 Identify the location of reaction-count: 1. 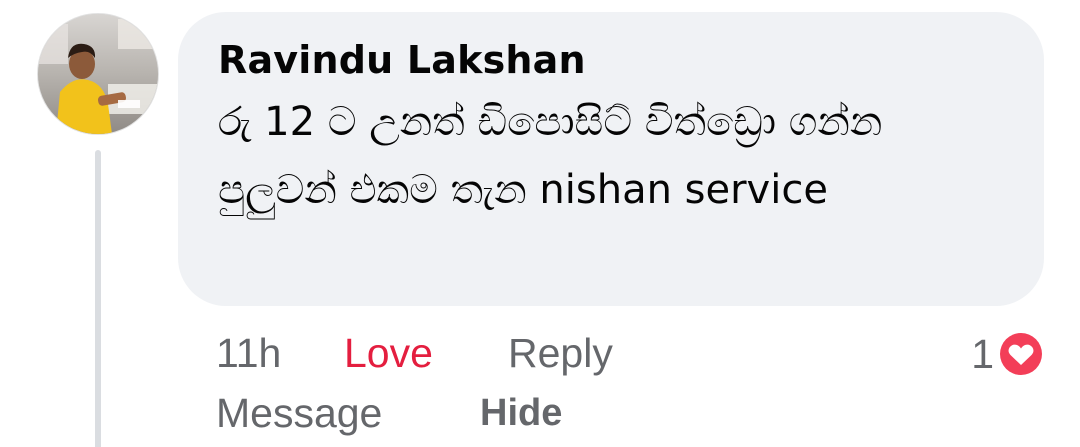
(982, 353).